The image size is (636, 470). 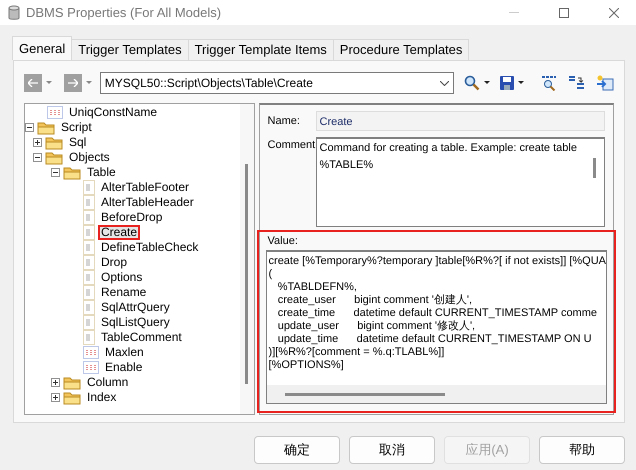 What do you see at coordinates (89, 157) in the screenshot?
I see `tree-item: Objects` at bounding box center [89, 157].